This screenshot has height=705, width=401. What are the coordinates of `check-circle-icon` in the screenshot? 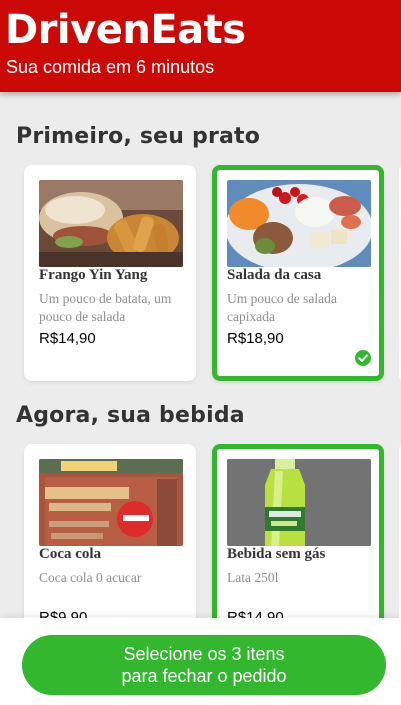 It's located at (363, 358).